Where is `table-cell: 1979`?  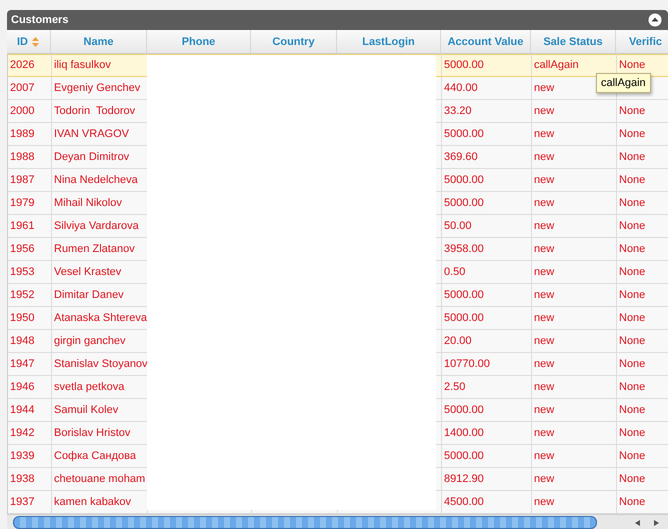
table-cell: 1979 is located at coordinates (22, 203).